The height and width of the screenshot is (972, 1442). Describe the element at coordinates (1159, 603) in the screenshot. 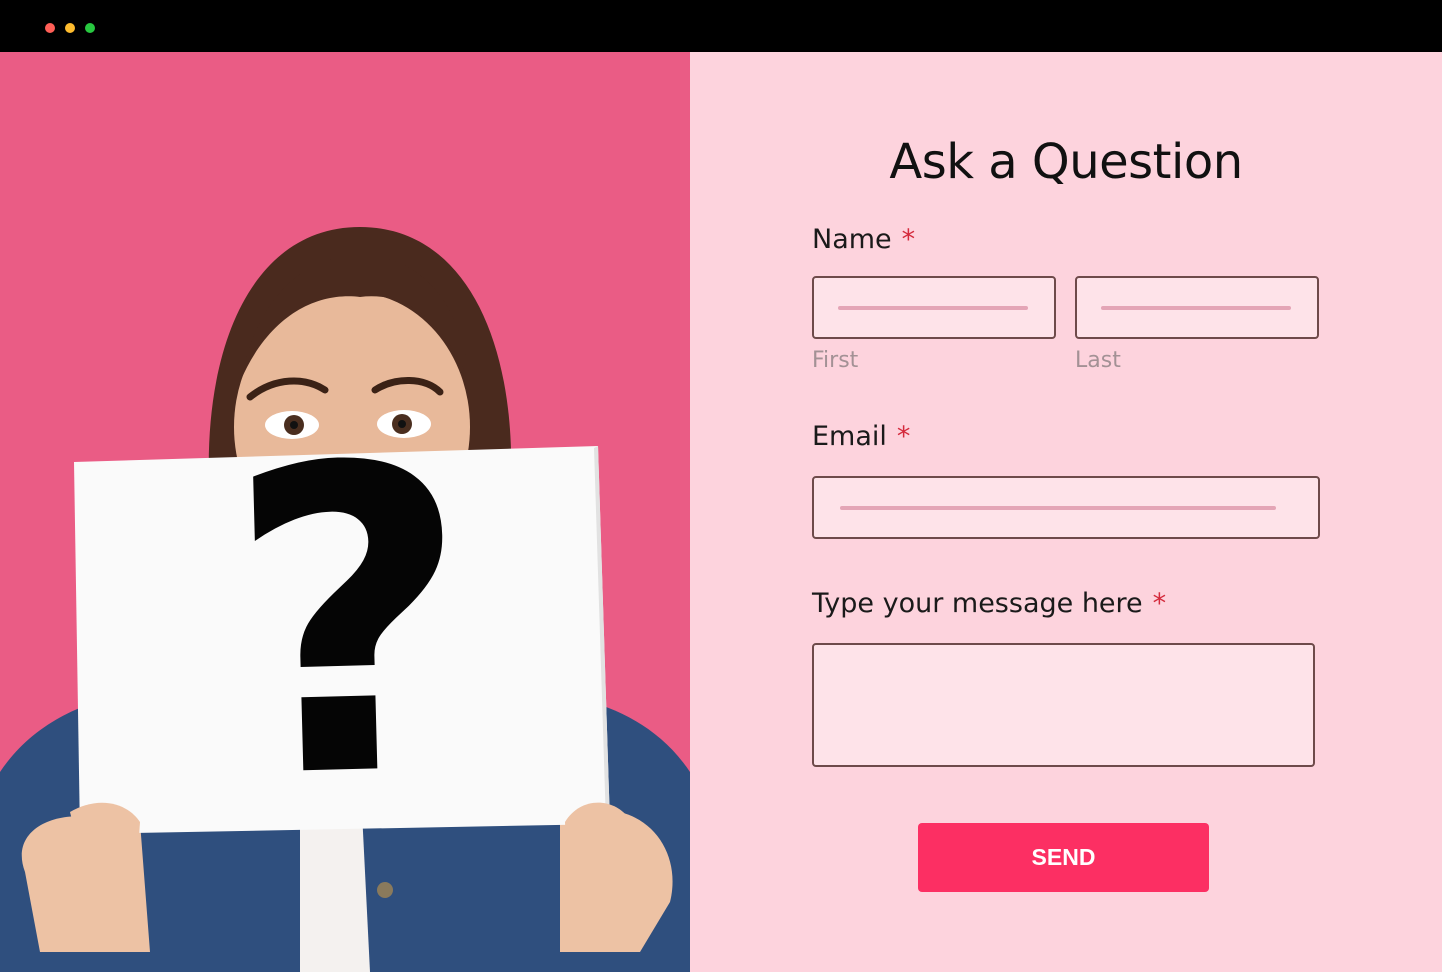

I see `message-required-marker: *` at that location.